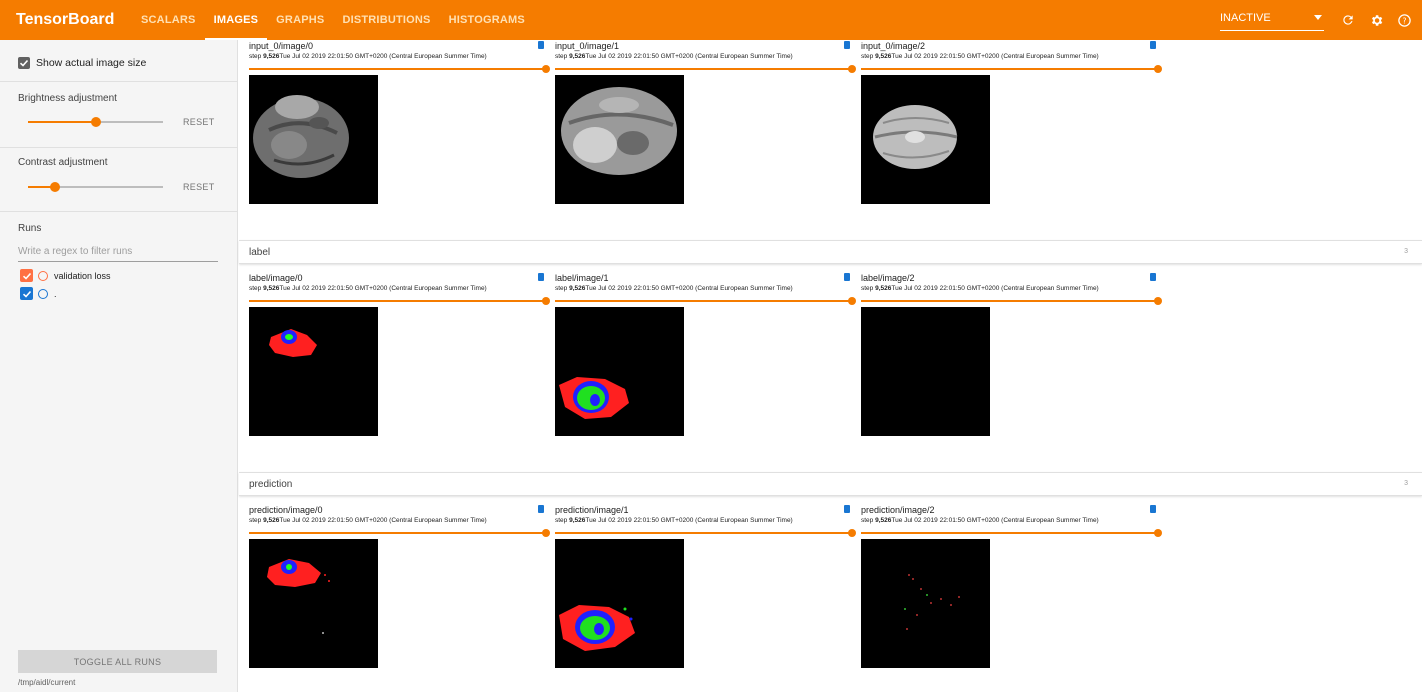 The height and width of the screenshot is (692, 1422). What do you see at coordinates (1404, 20) in the screenshot?
I see `help-icon: ?` at bounding box center [1404, 20].